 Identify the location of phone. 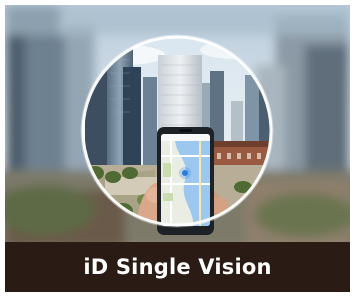
(185, 181).